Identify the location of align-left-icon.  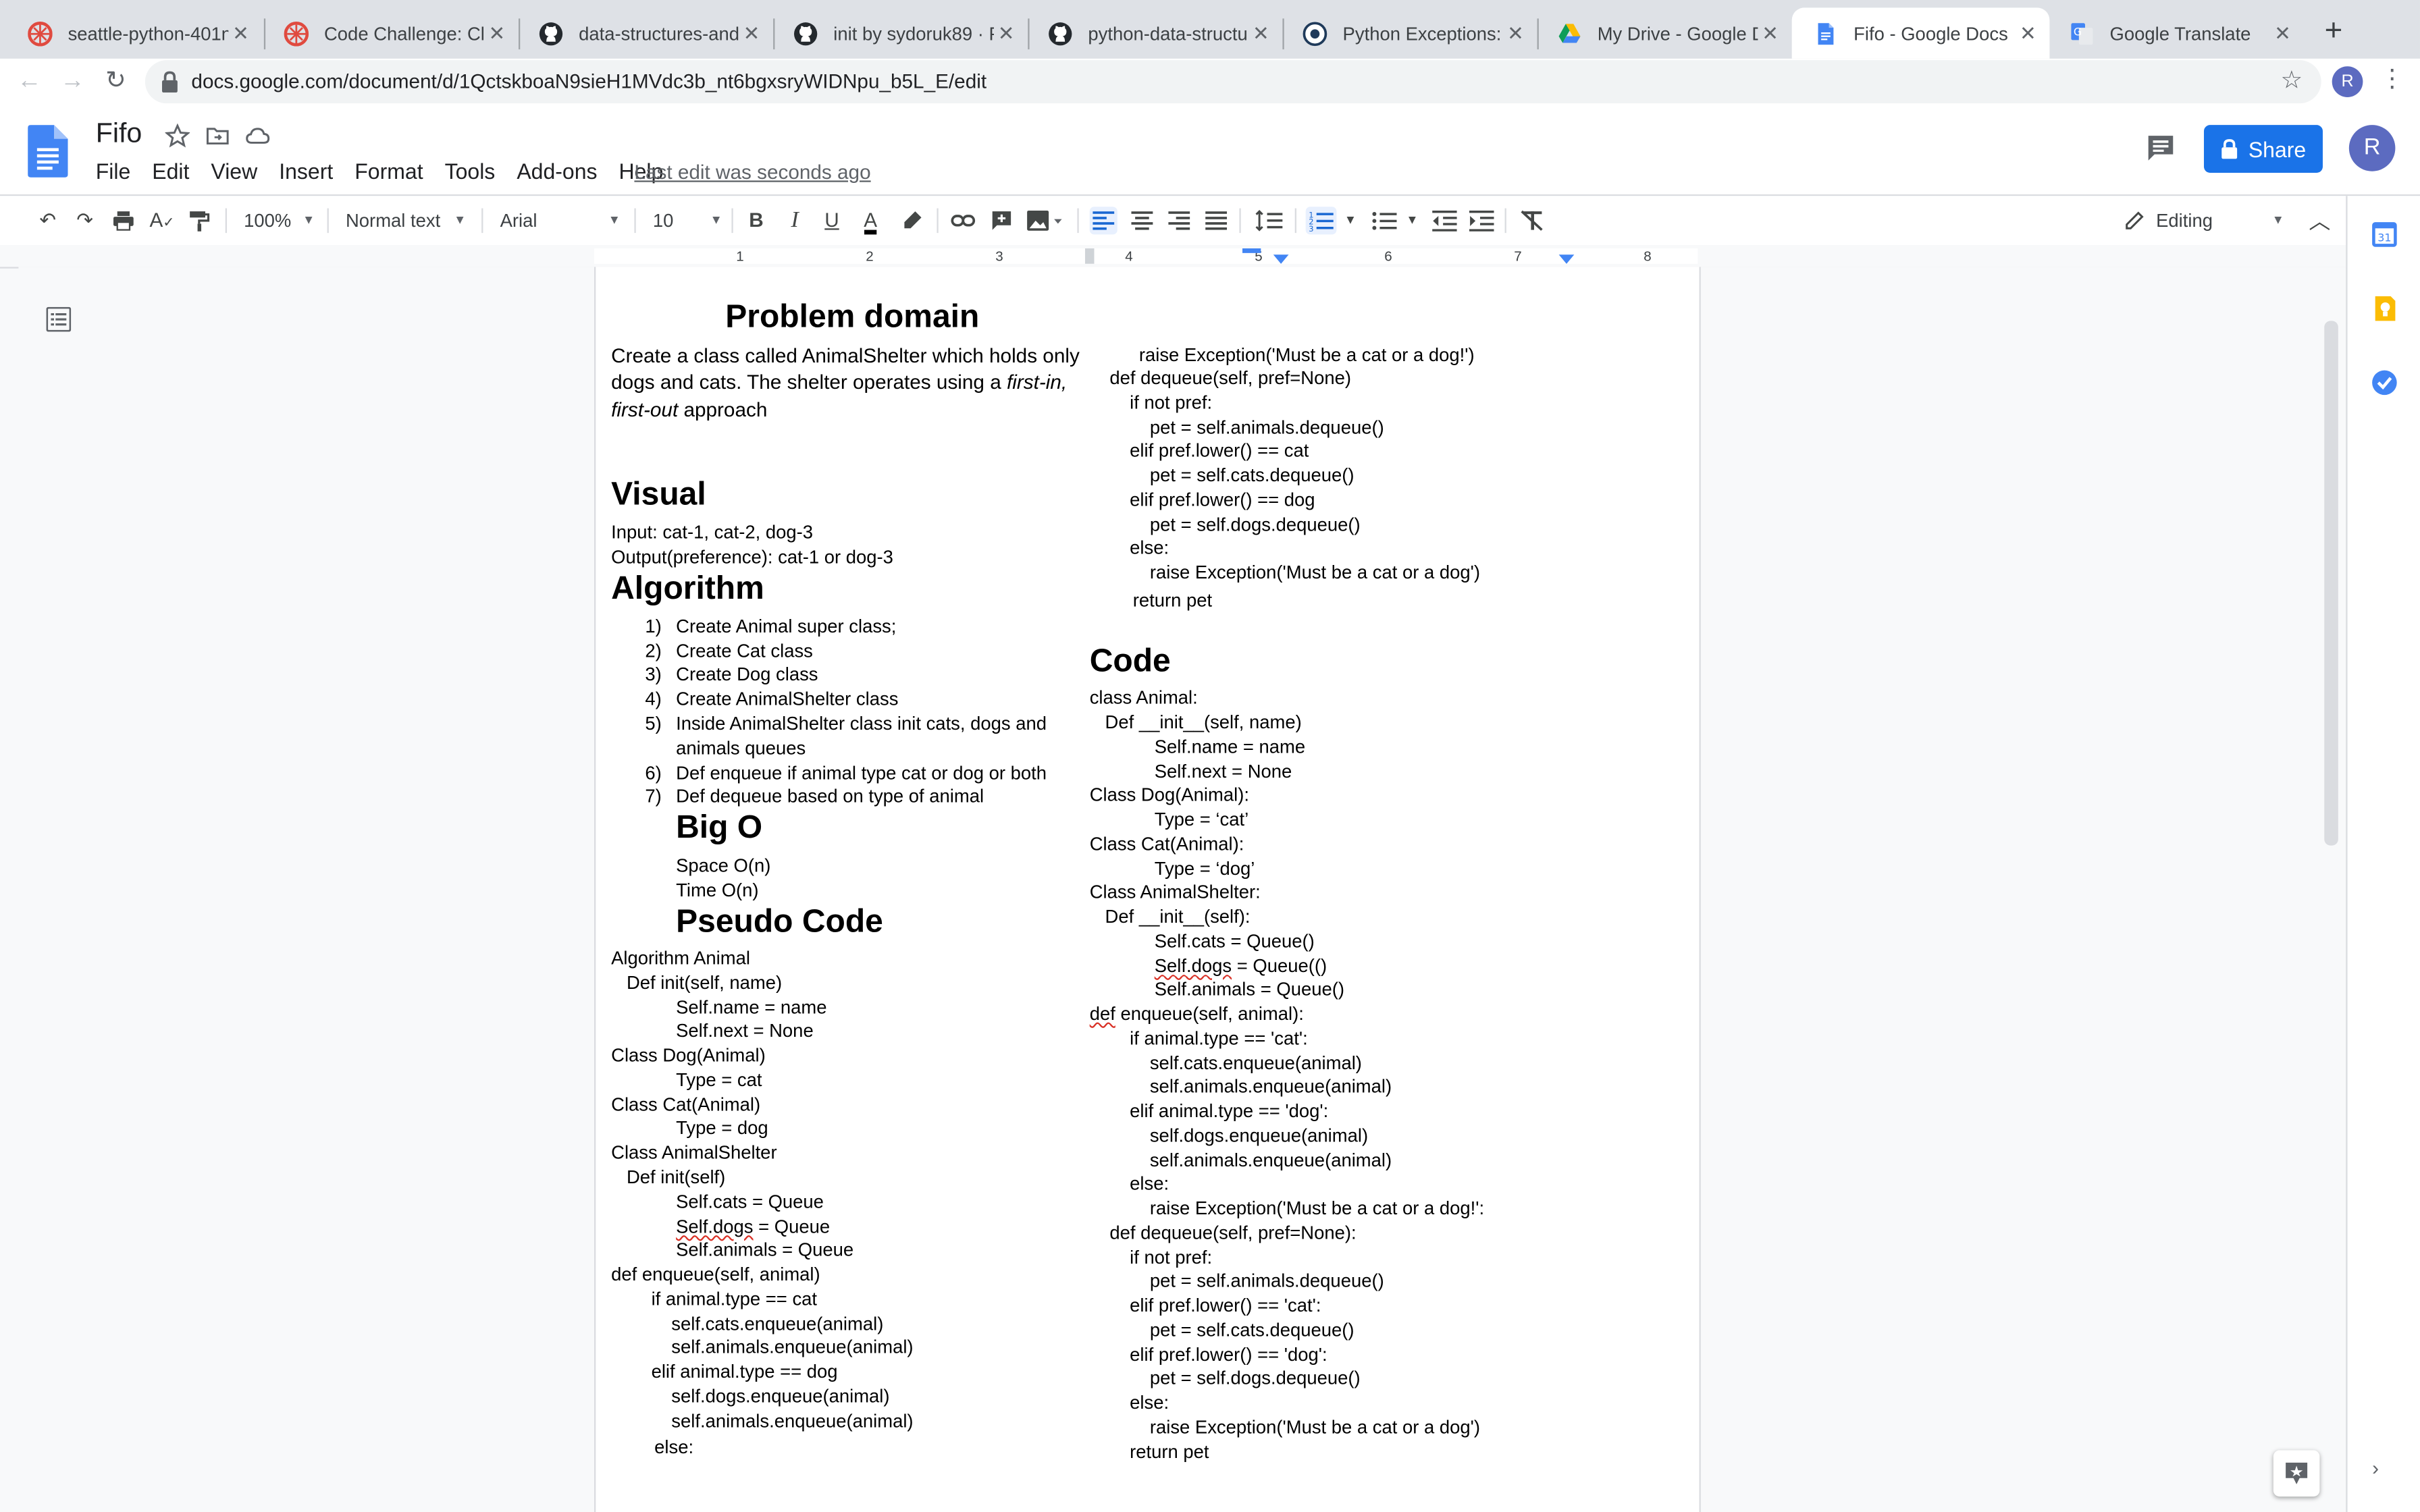
(1103, 221).